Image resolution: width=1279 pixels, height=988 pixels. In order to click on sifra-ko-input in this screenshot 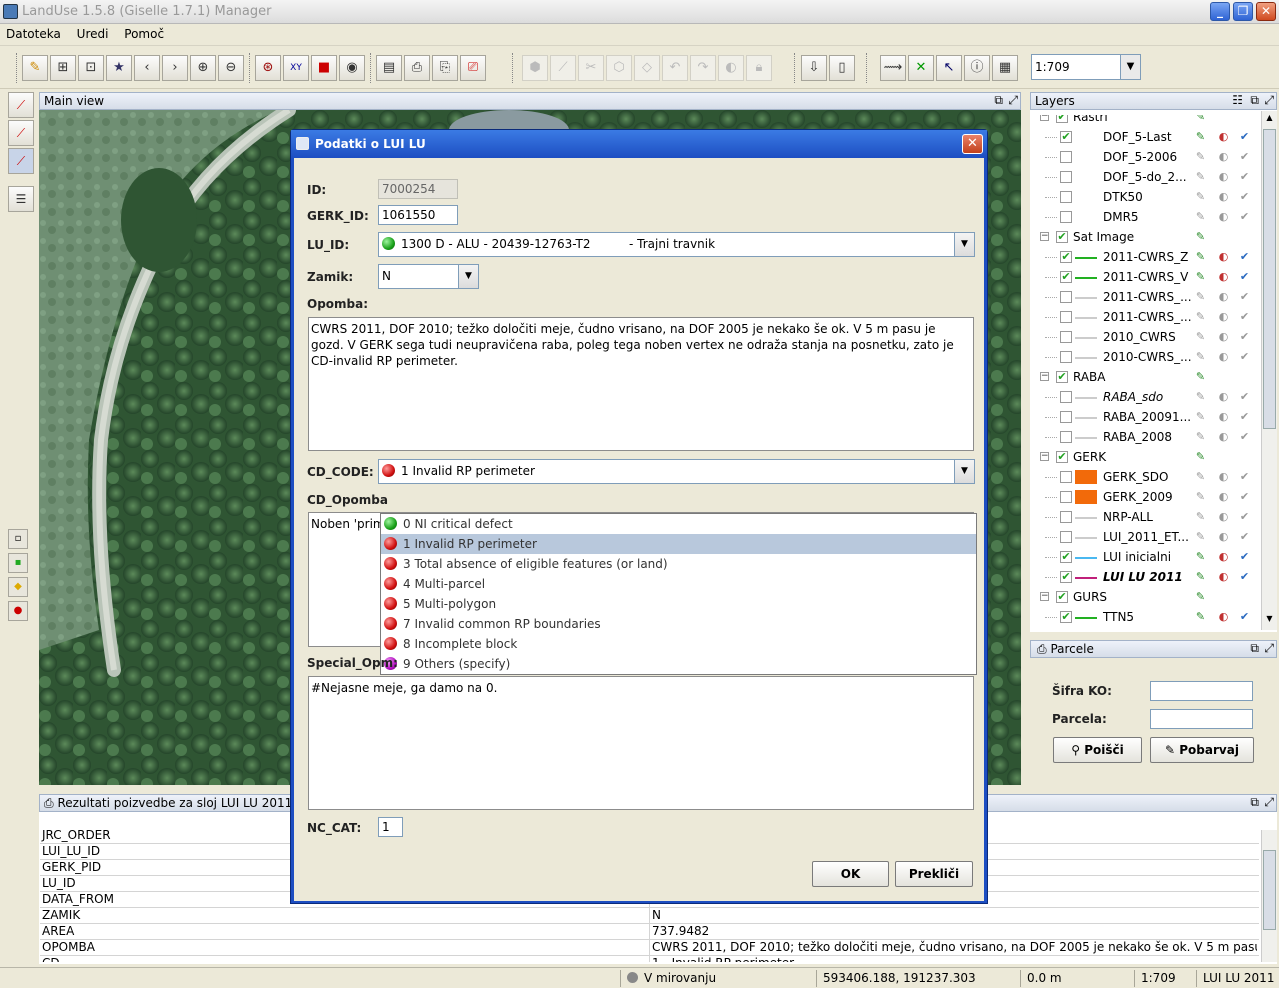, I will do `click(1201, 691)`.